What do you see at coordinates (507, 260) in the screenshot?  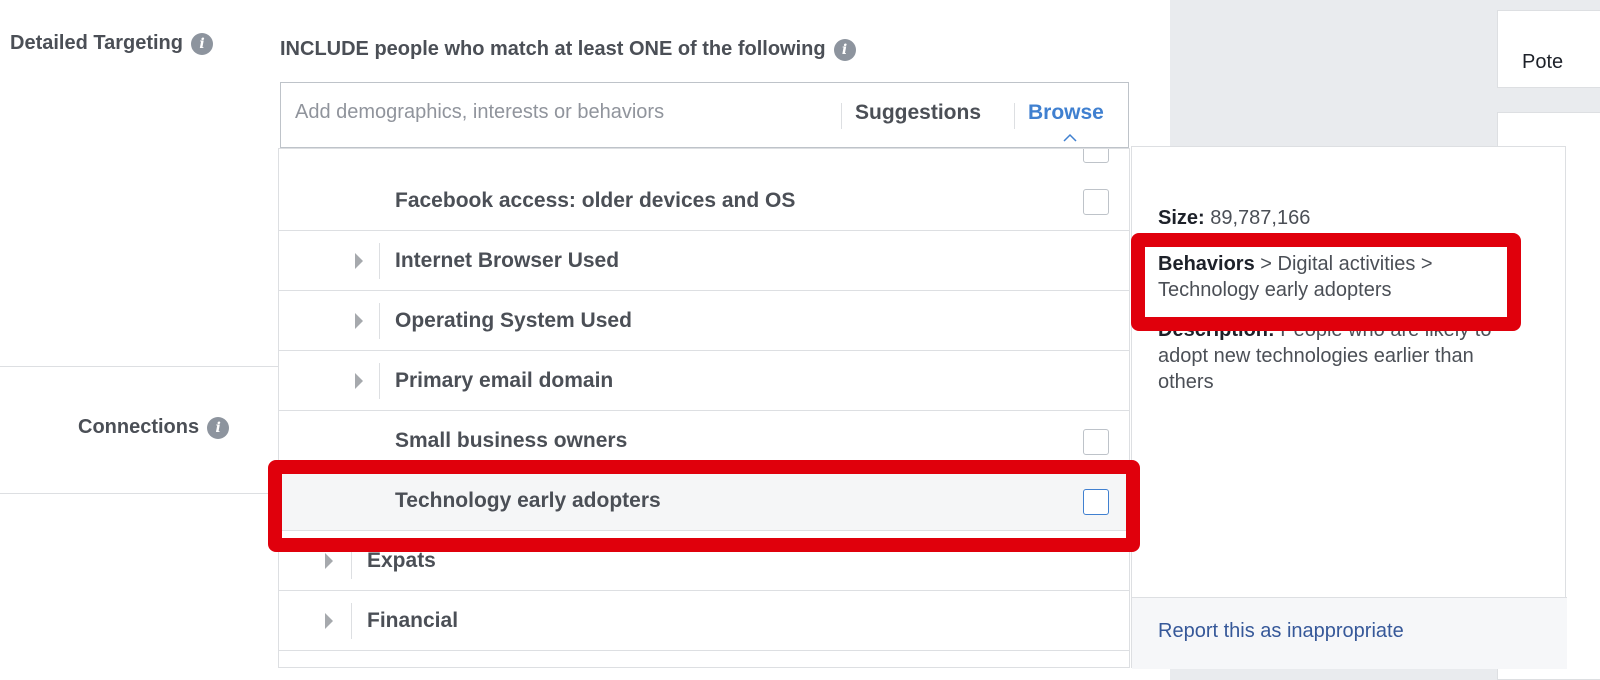 I see `list-item-label: Internet Browser Used` at bounding box center [507, 260].